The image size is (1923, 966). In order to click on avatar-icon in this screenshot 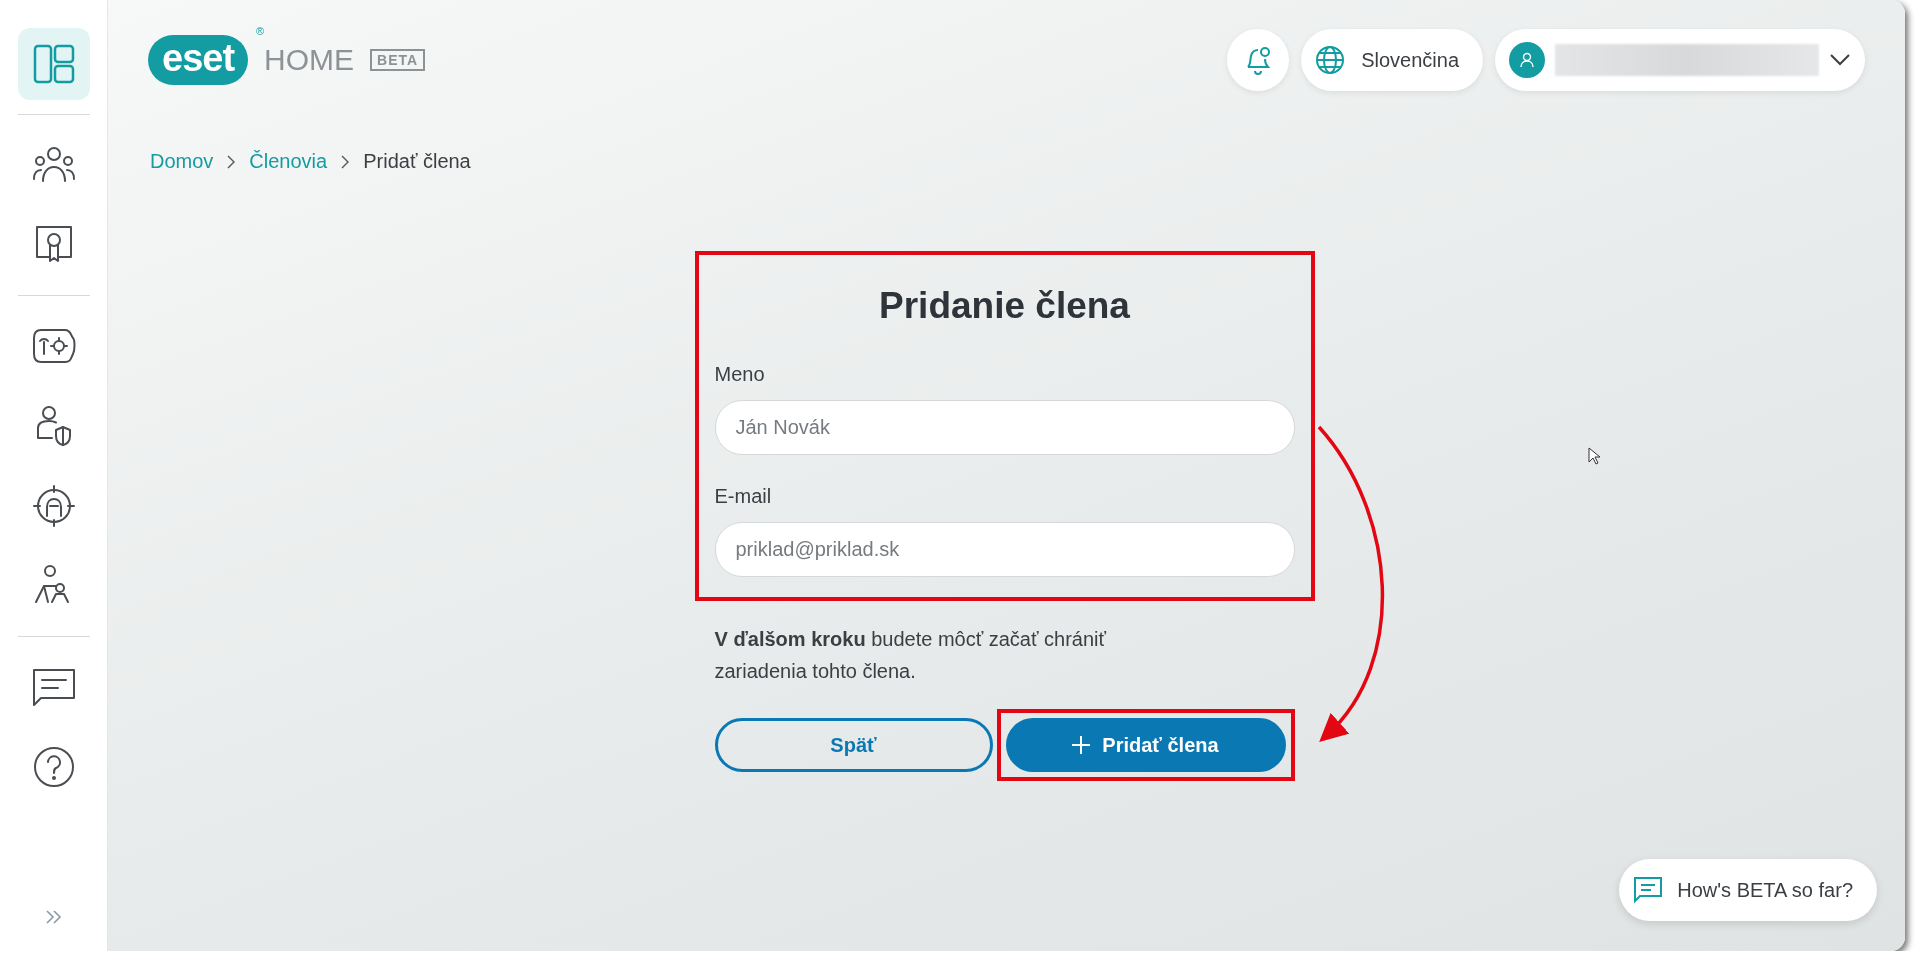, I will do `click(1527, 60)`.